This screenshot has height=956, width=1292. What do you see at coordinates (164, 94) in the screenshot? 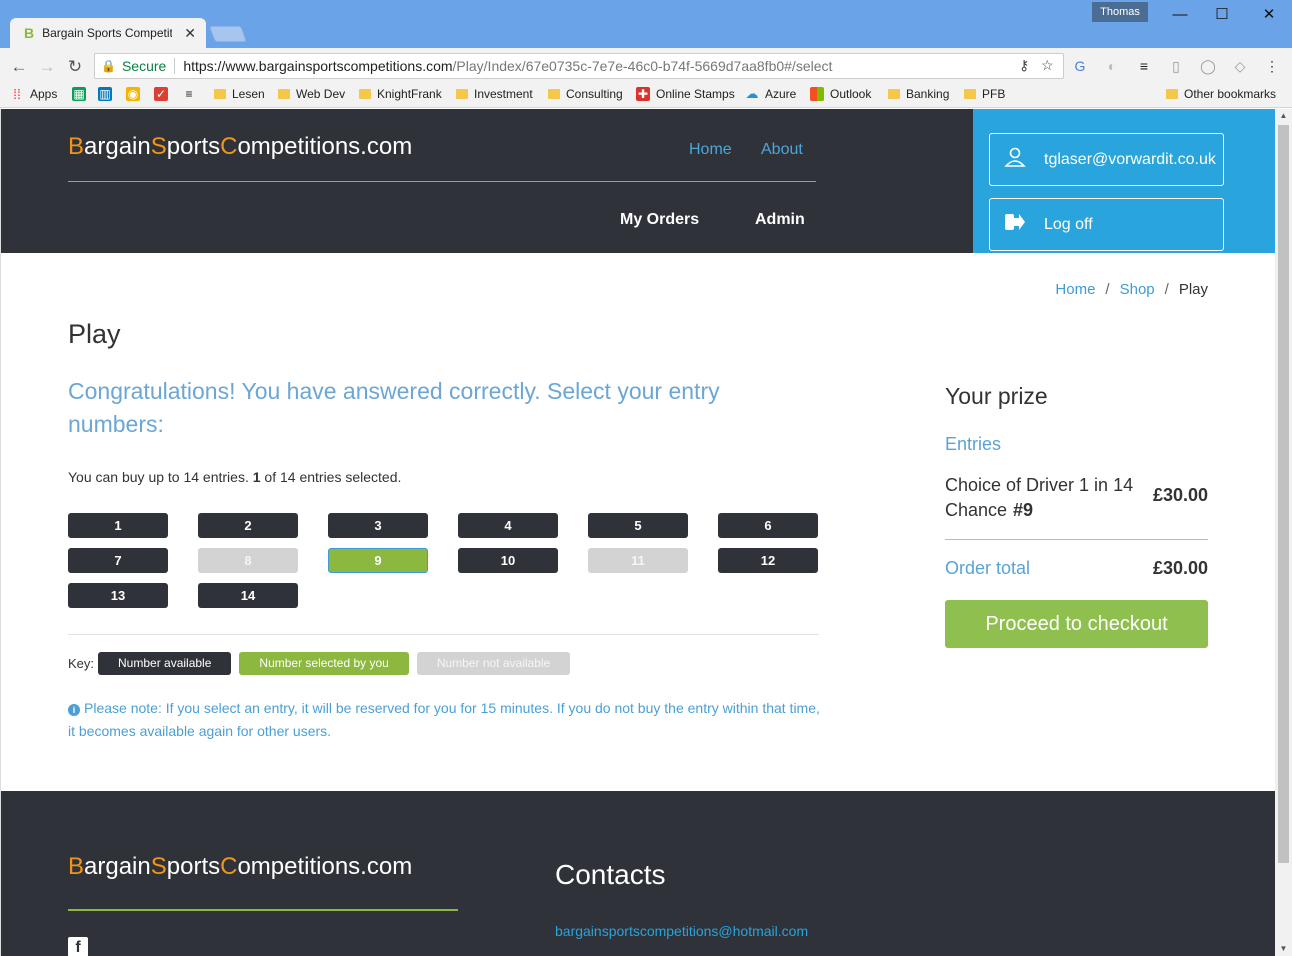
I see `bookmark-todoist: ✓` at bounding box center [164, 94].